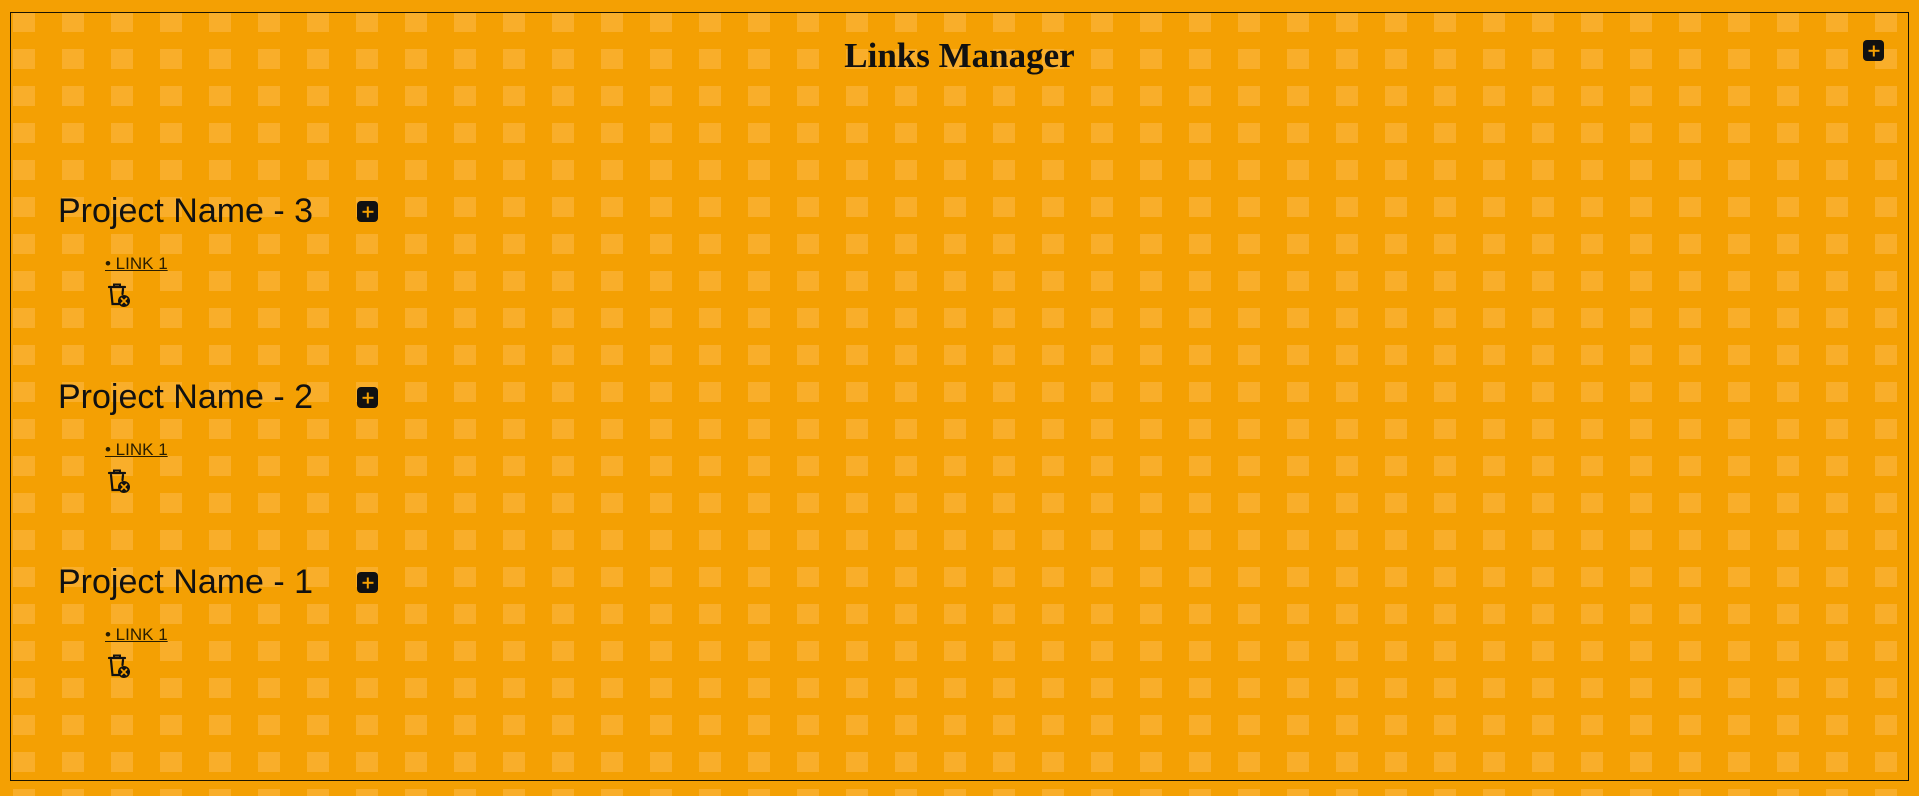 The width and height of the screenshot is (1919, 796). I want to click on project-card: Project Name - 3 • LINK 1, so click(218, 249).